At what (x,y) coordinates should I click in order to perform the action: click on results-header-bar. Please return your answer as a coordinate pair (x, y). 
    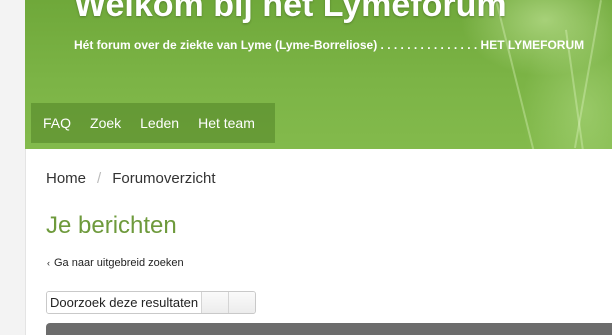
    Looking at the image, I should click on (329, 329).